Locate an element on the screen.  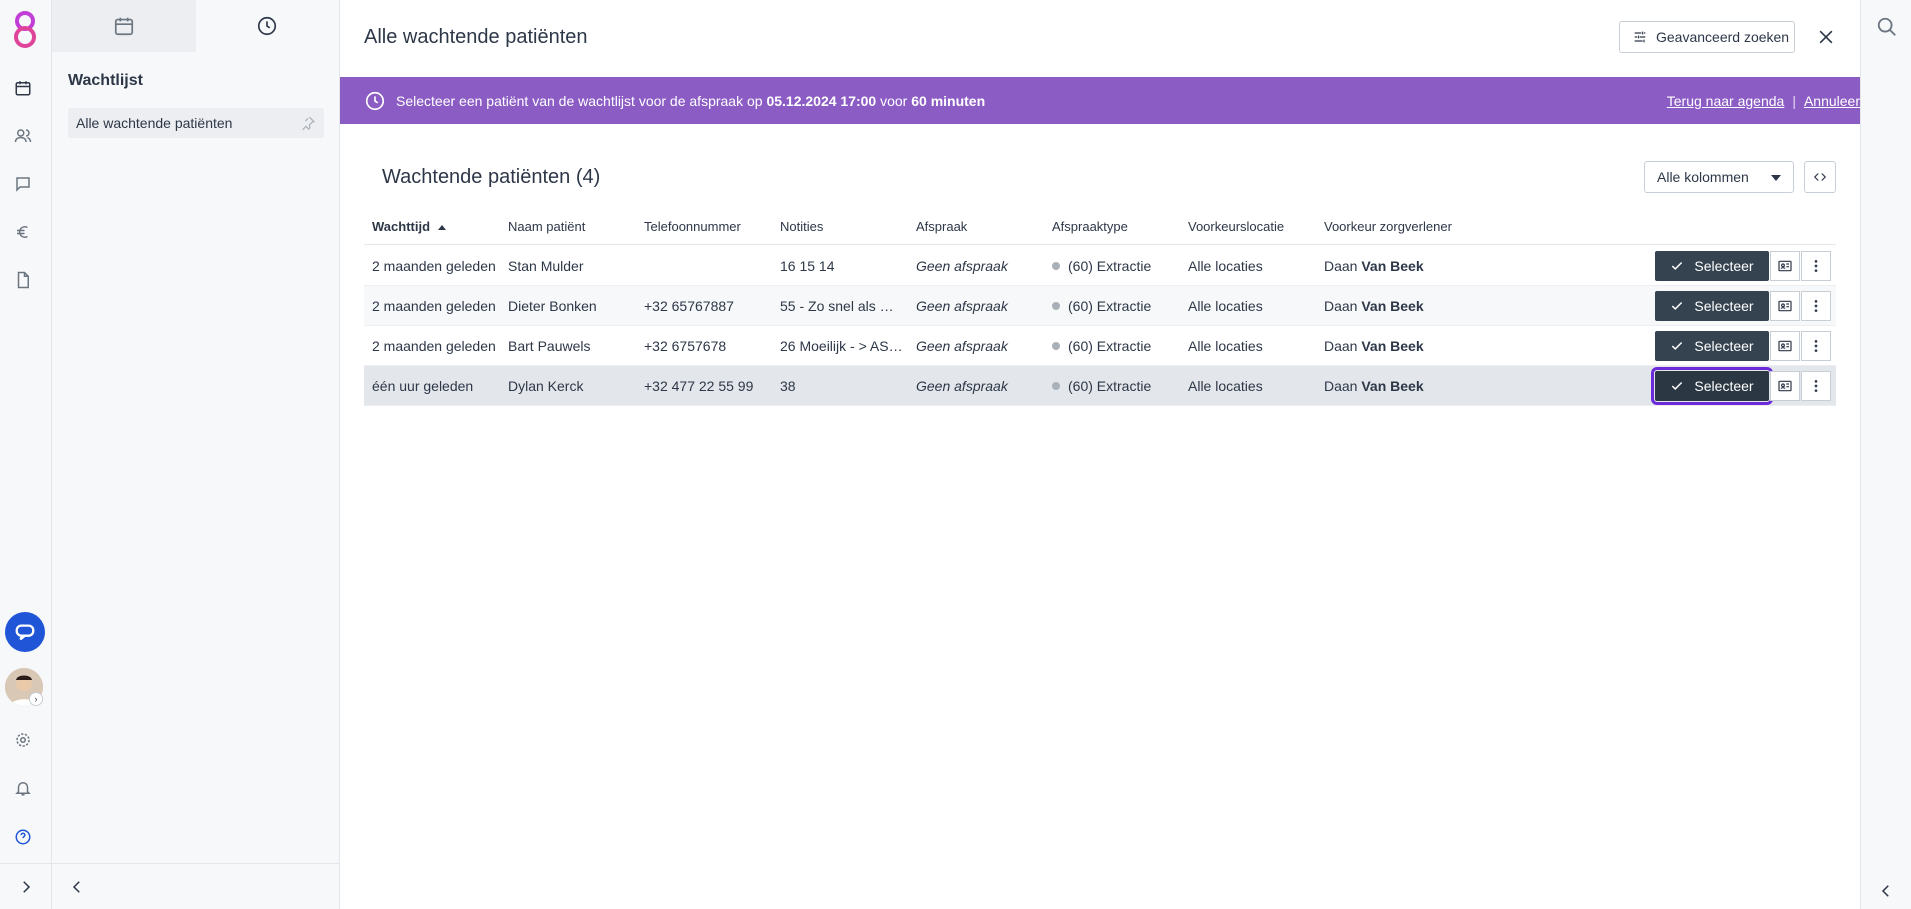
documents-icon is located at coordinates (23, 280).